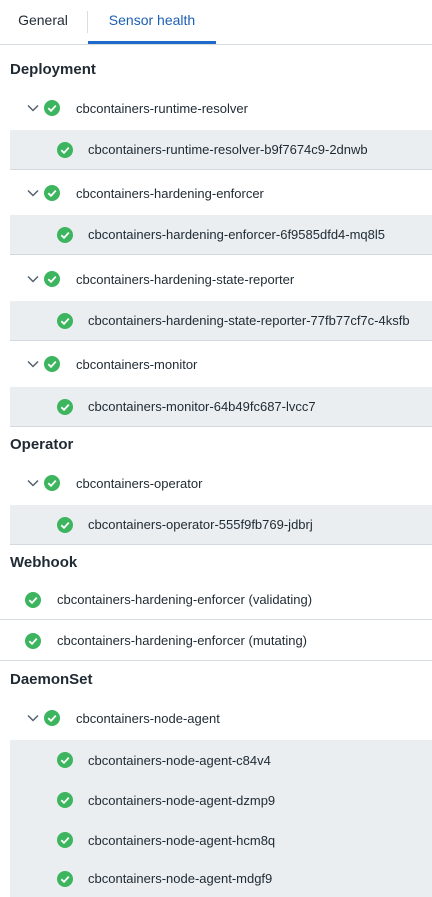 This screenshot has width=432, height=897. I want to click on active-tab-indicator, so click(152, 42).